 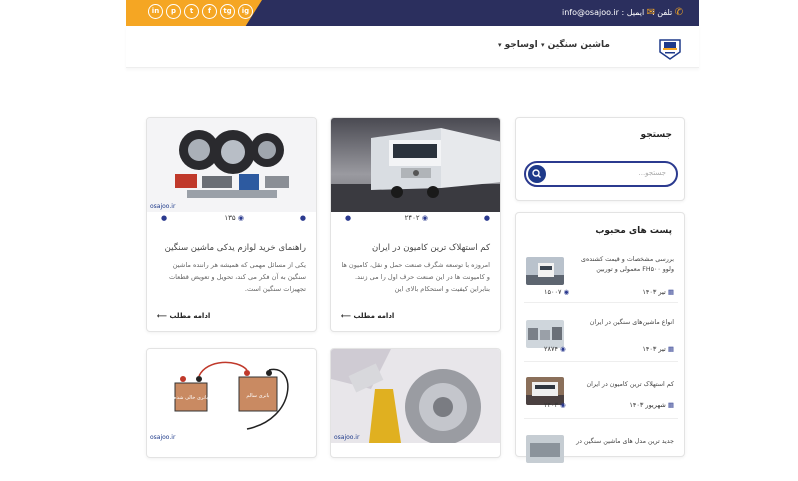 I want to click on post-title: جدید ترین مدل های ماشین سنگین در, so click(x=625, y=441).